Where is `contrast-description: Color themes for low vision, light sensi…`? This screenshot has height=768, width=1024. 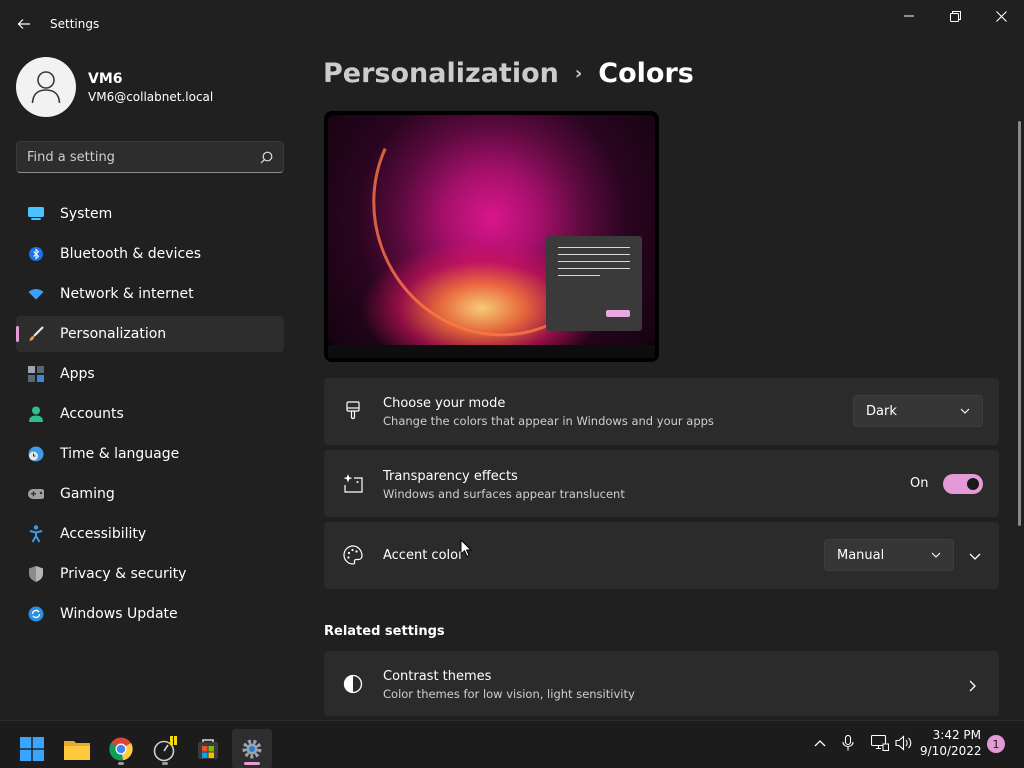 contrast-description: Color themes for low vision, light sensi… is located at coordinates (509, 694).